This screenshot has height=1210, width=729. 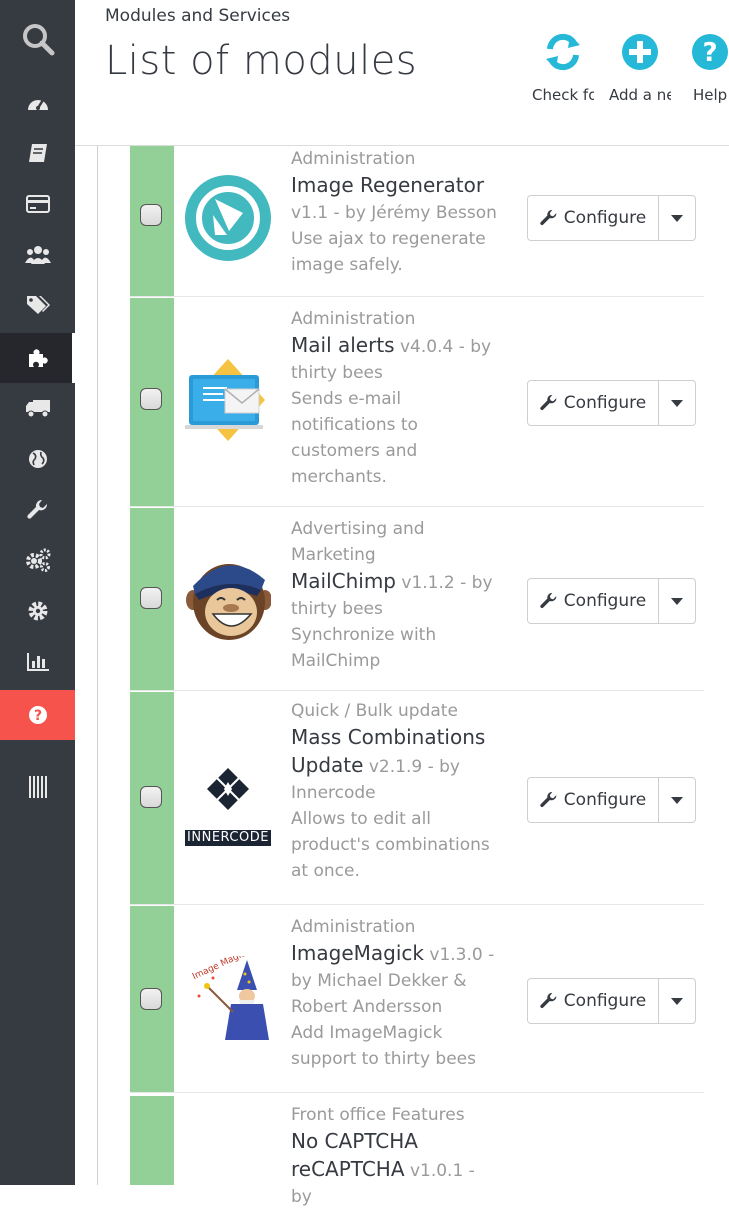 I want to click on mailchimp-logo, so click(x=228, y=602).